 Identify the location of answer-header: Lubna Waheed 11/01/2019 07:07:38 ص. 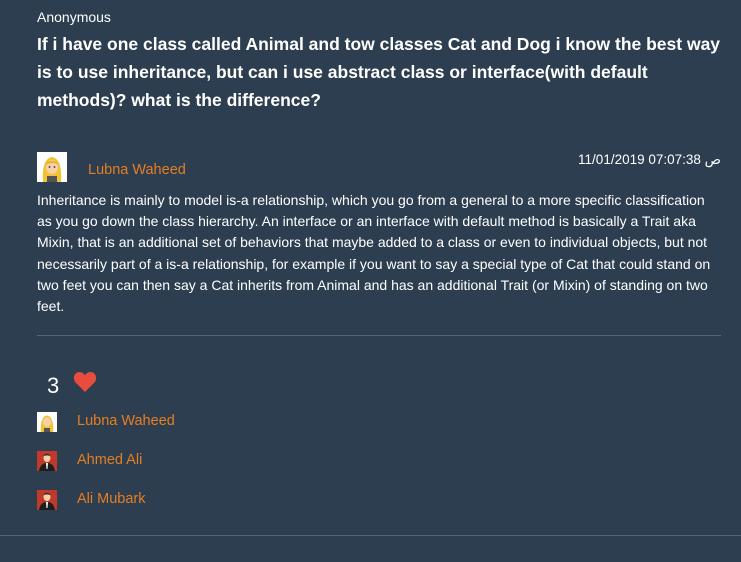
(379, 168).